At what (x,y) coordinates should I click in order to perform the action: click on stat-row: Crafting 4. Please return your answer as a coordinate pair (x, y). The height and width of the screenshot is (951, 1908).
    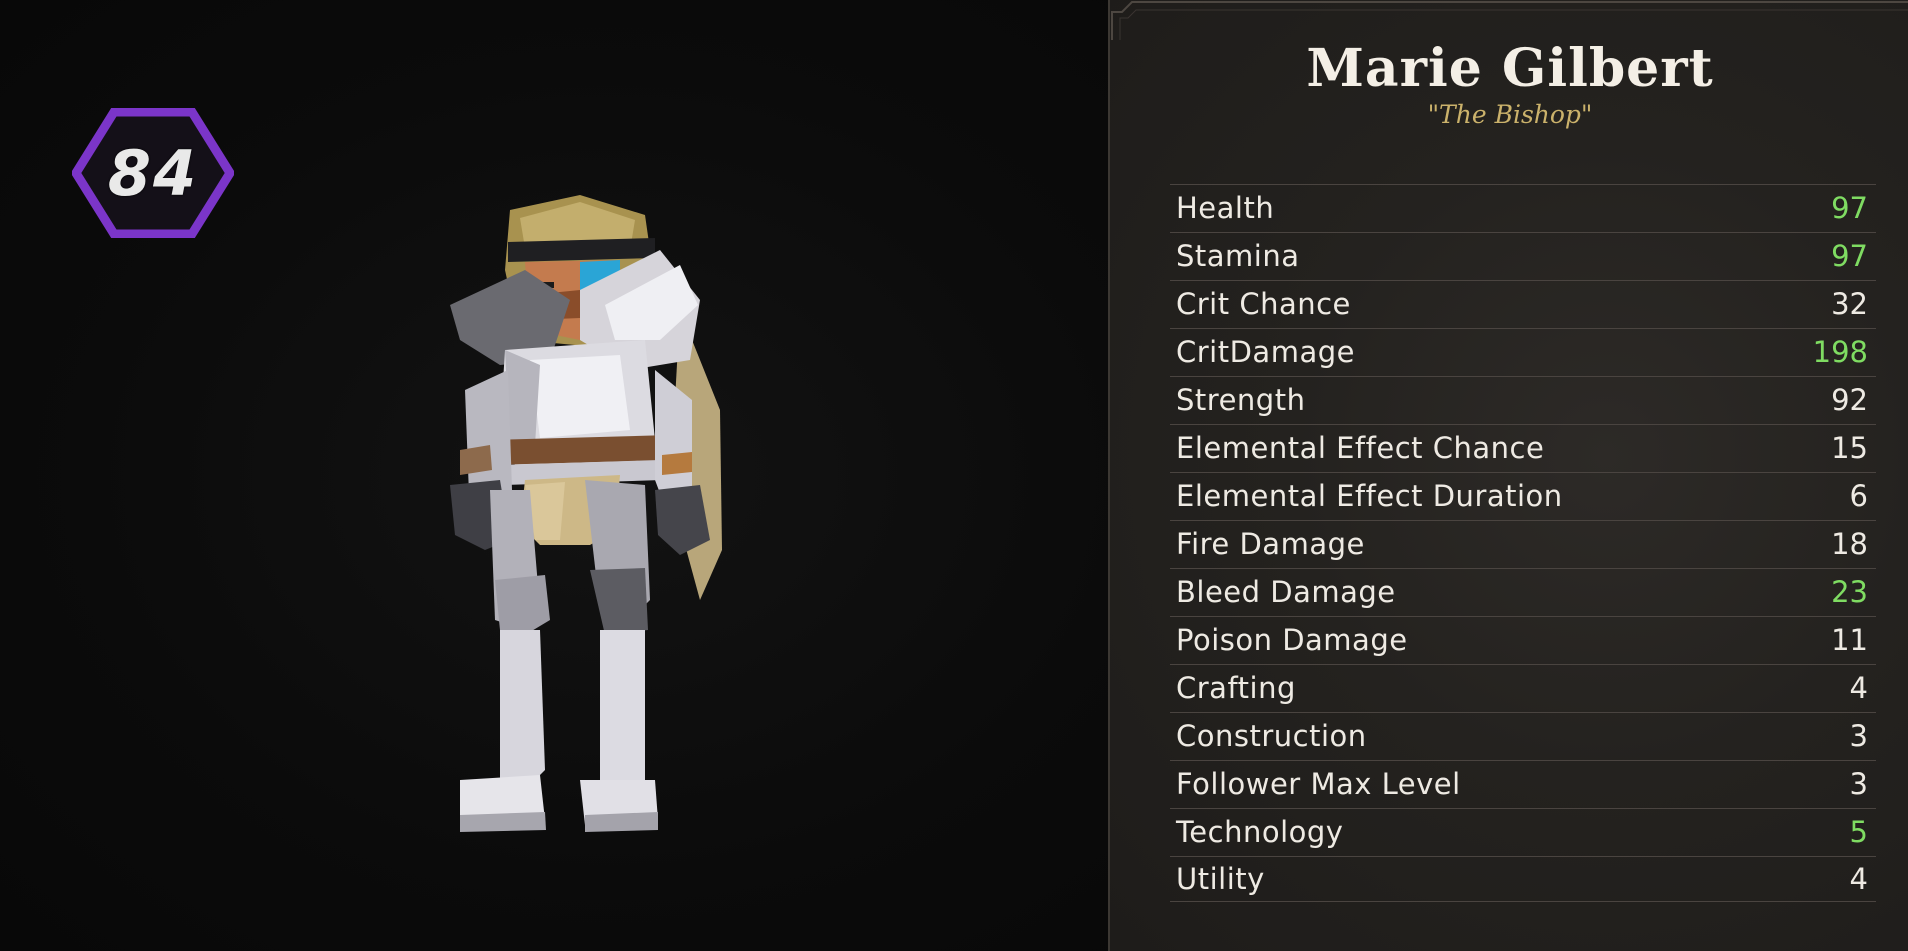
    Looking at the image, I should click on (1523, 687).